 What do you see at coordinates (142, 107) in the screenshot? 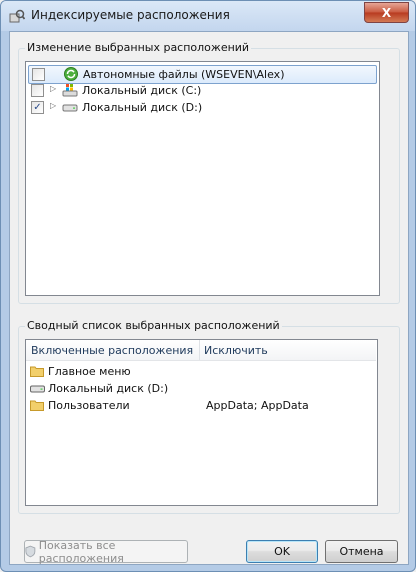
I see `drive-d-label: Локальный диск (D:)` at bounding box center [142, 107].